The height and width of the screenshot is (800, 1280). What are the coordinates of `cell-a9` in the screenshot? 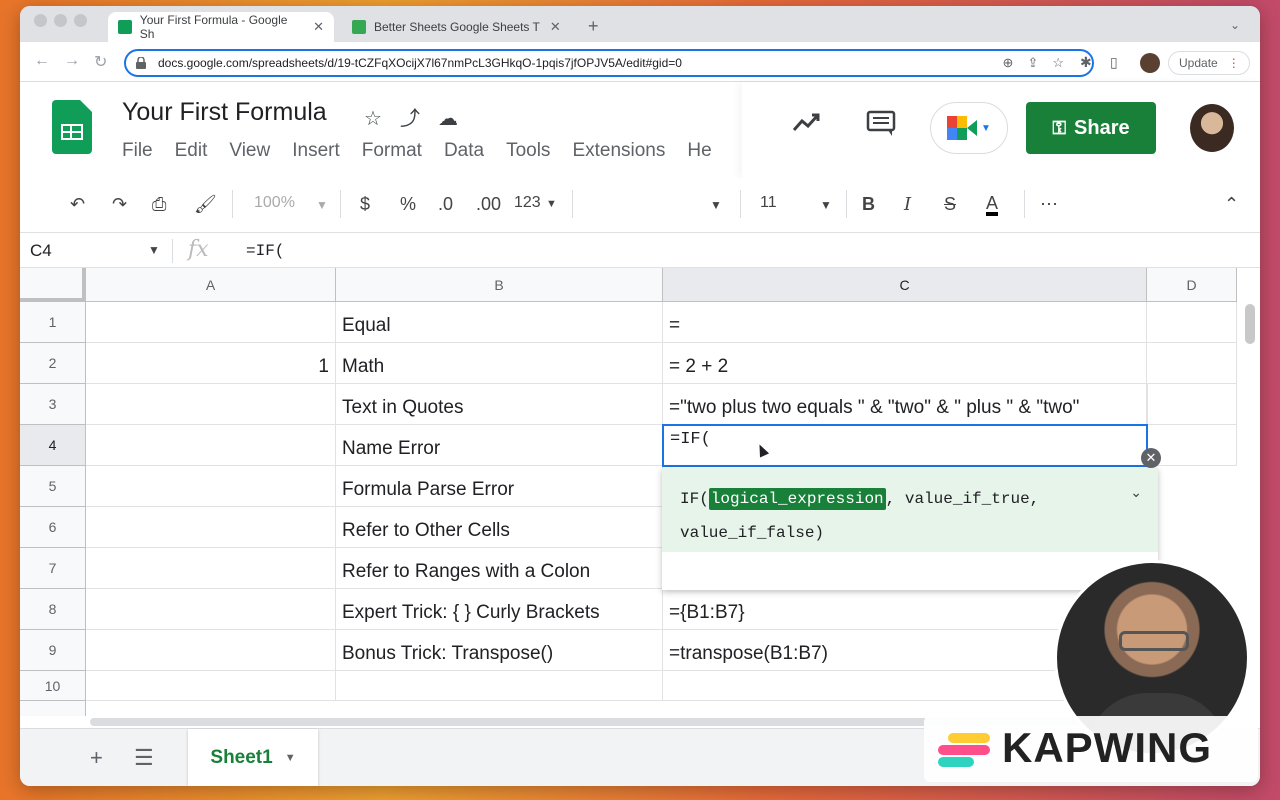 It's located at (211, 650).